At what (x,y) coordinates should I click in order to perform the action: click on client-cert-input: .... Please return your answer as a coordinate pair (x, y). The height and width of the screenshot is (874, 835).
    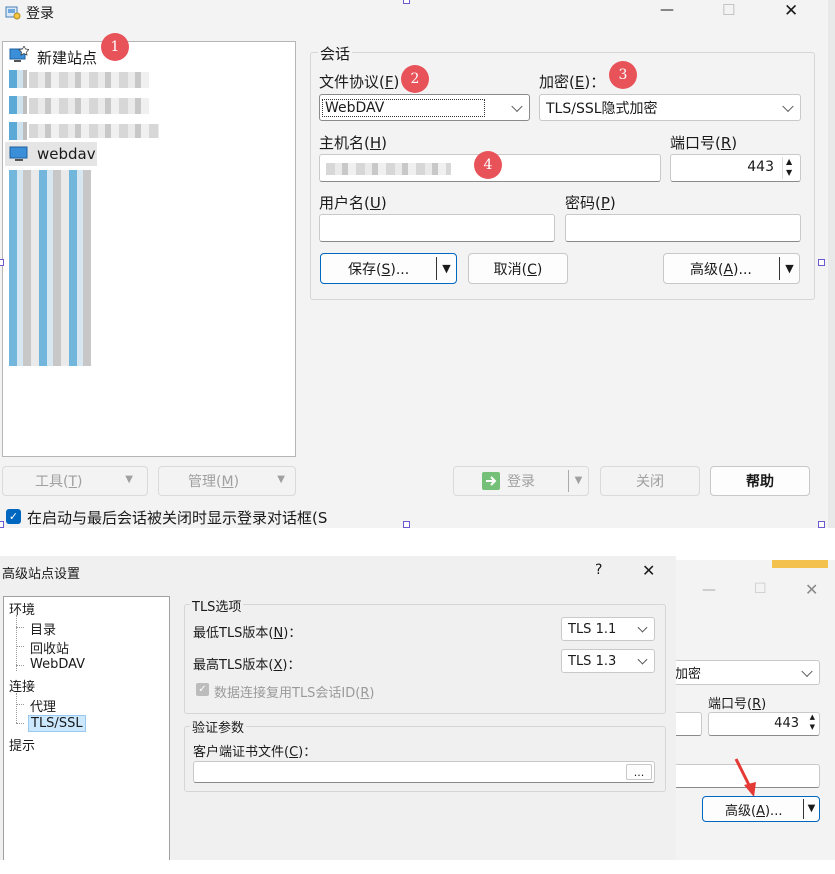
    Looking at the image, I should click on (424, 772).